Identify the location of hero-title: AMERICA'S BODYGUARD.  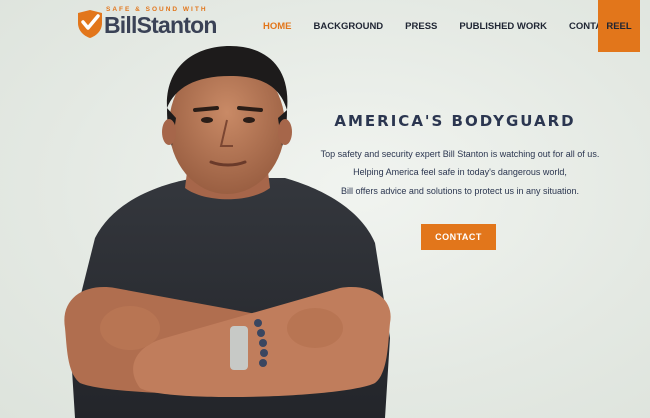
(455, 121).